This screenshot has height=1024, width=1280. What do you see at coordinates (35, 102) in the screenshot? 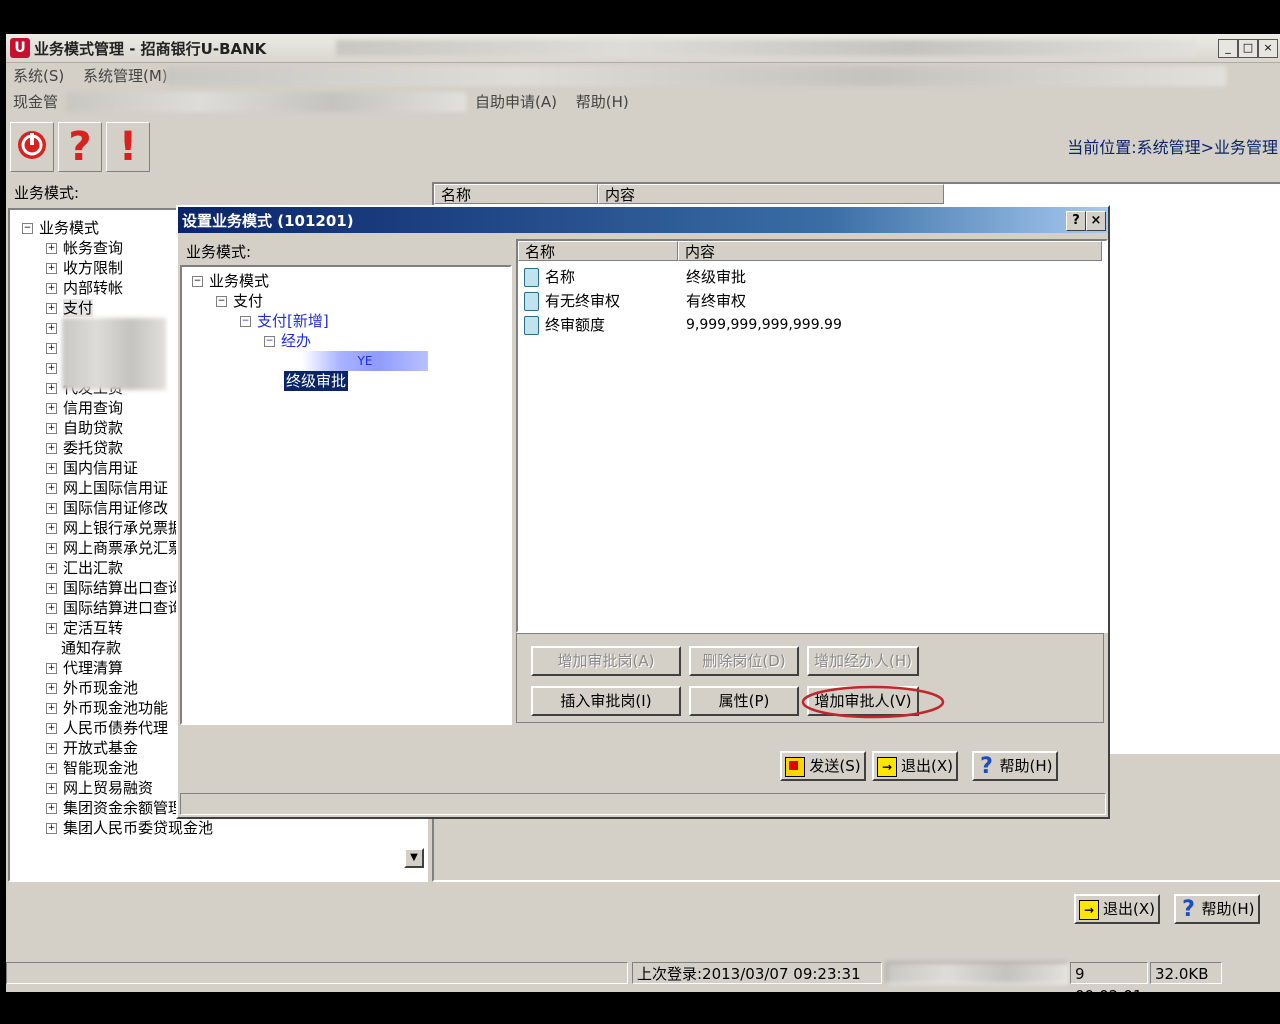
I see `menu-cash-management: 现金管` at bounding box center [35, 102].